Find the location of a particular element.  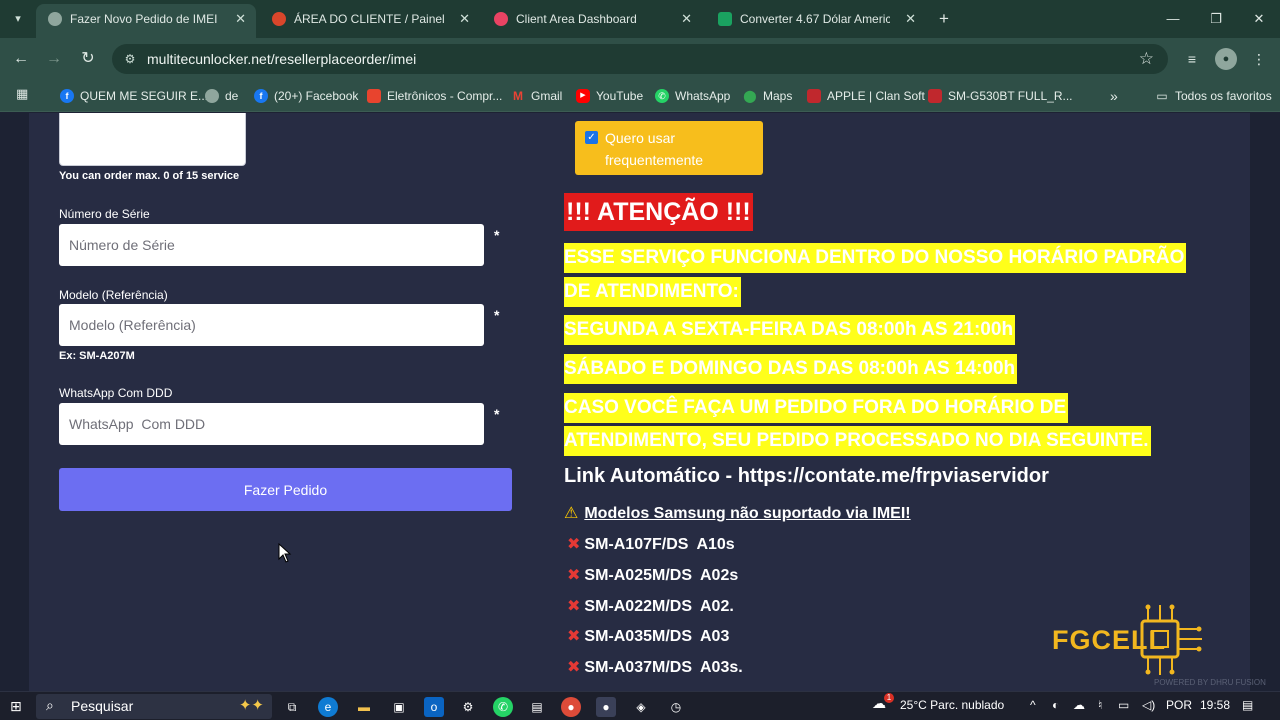

tab-title: Fazer Novo Pedido de IMEI is located at coordinates (144, 19).